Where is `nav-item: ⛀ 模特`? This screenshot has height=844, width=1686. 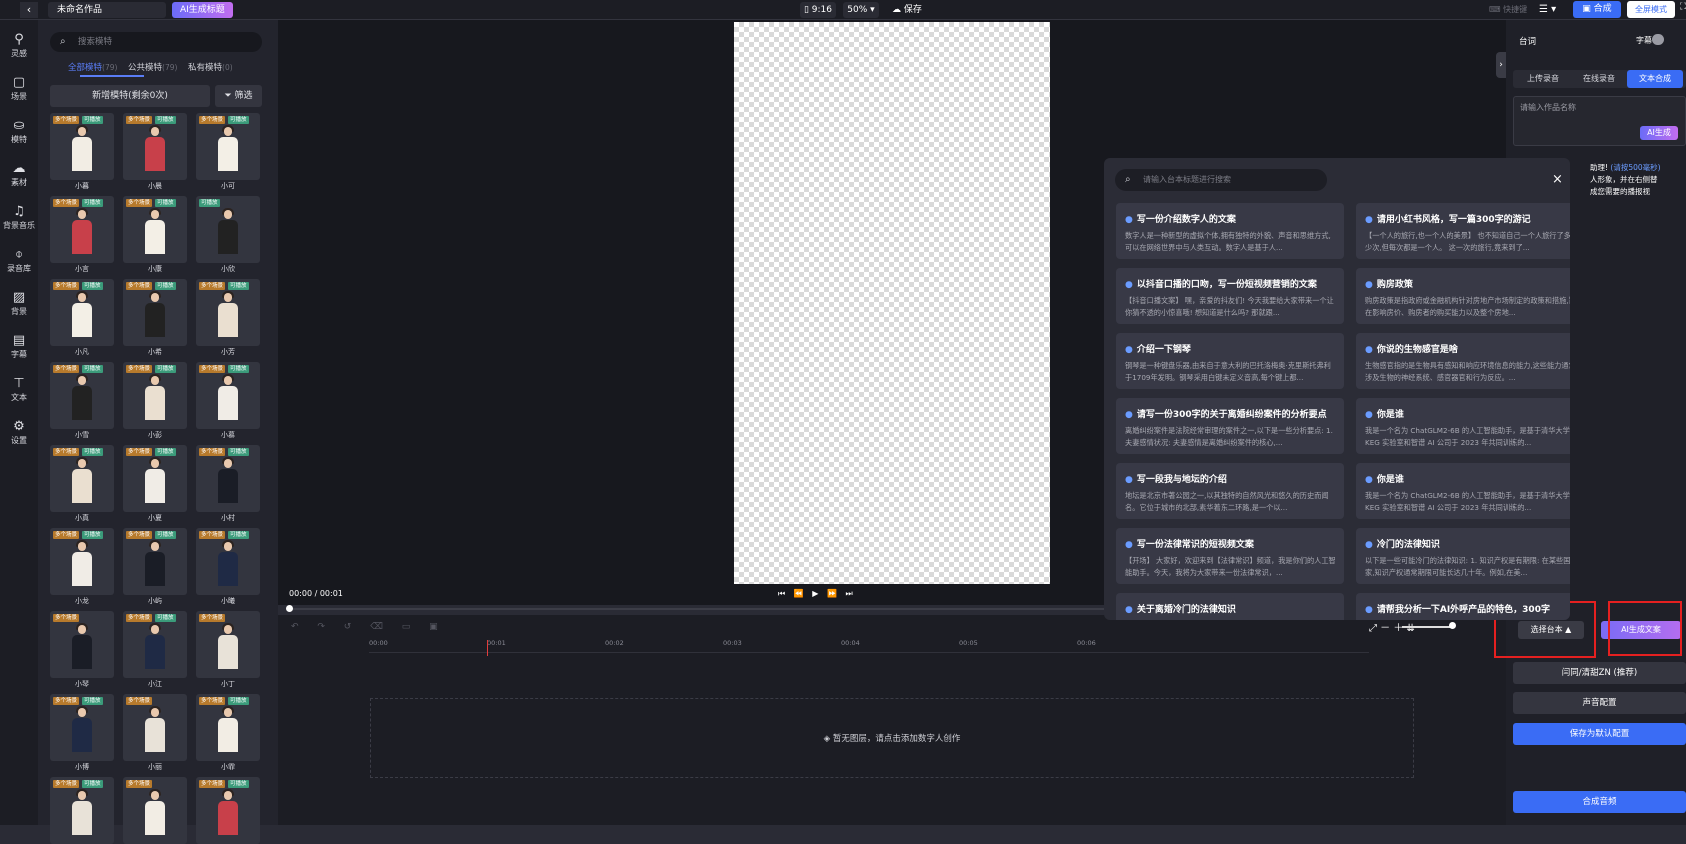 nav-item: ⛀ 模特 is located at coordinates (19, 131).